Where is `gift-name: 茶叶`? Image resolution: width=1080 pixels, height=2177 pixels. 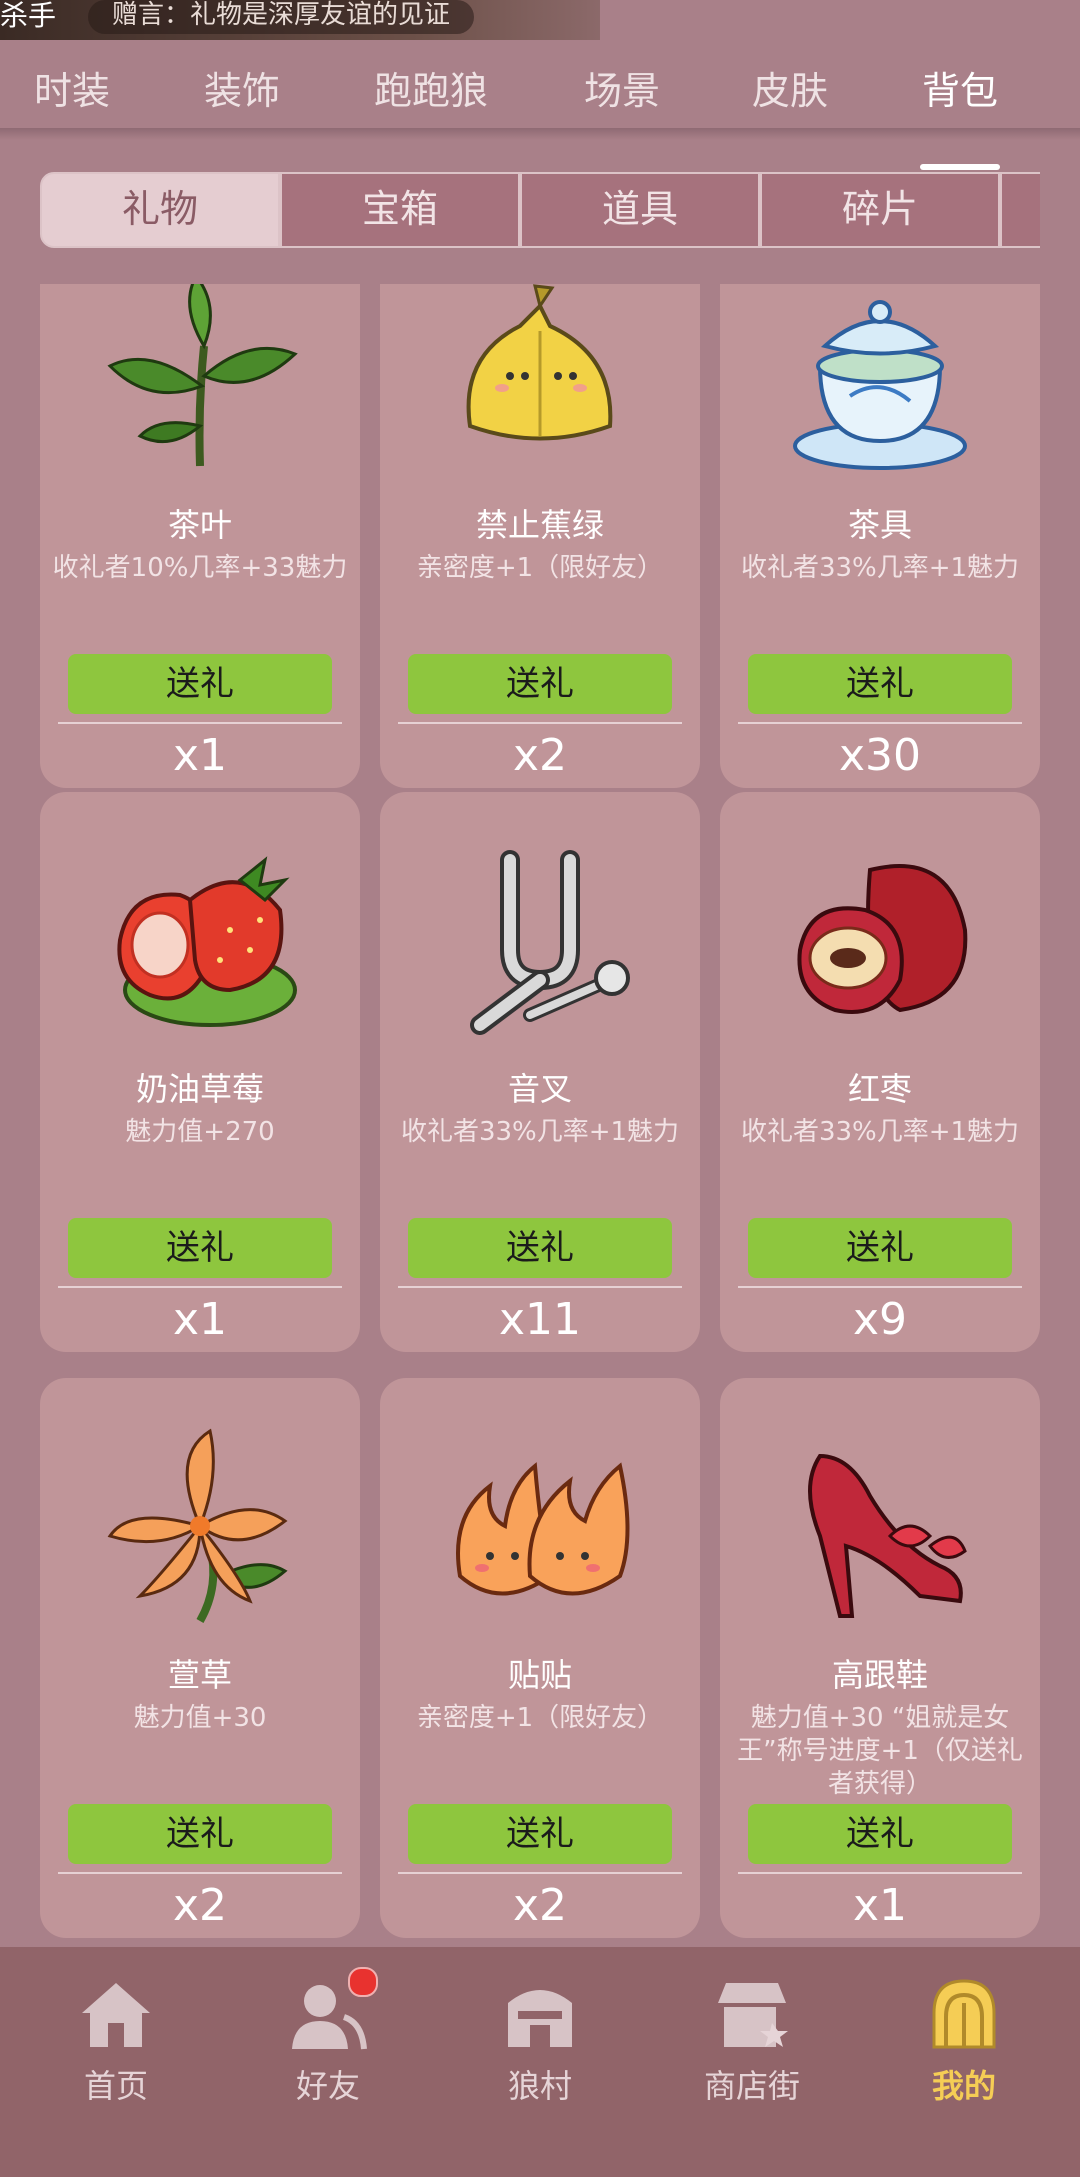 gift-name: 茶叶 is located at coordinates (199, 525).